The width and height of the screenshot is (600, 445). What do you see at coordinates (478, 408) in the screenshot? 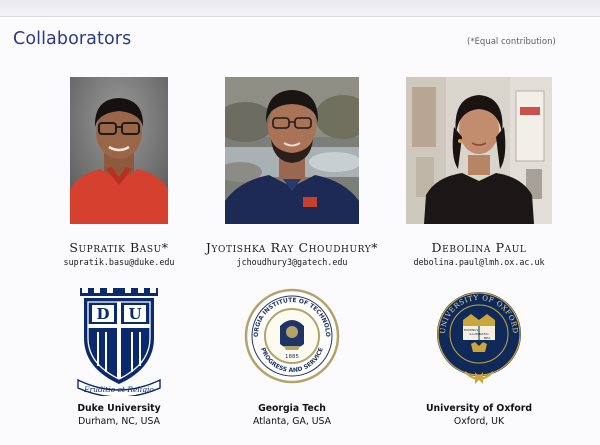
I see `university-name: University of Oxford` at bounding box center [478, 408].